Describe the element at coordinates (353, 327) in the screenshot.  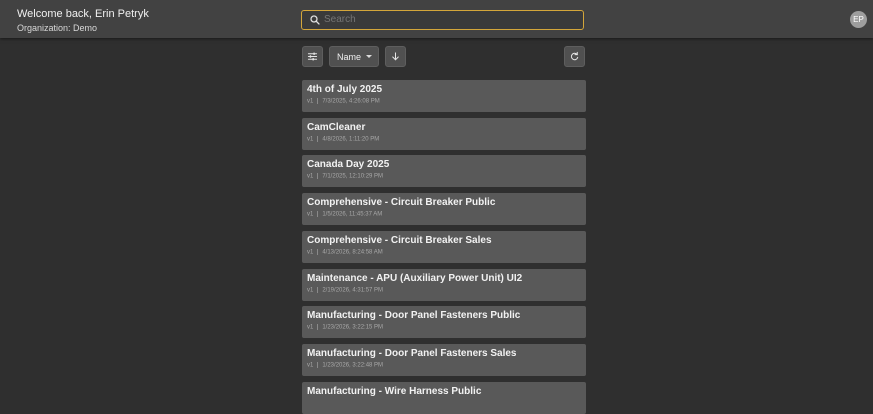
I see `item-date: 1/23/2026, 3:22:15 PM` at that location.